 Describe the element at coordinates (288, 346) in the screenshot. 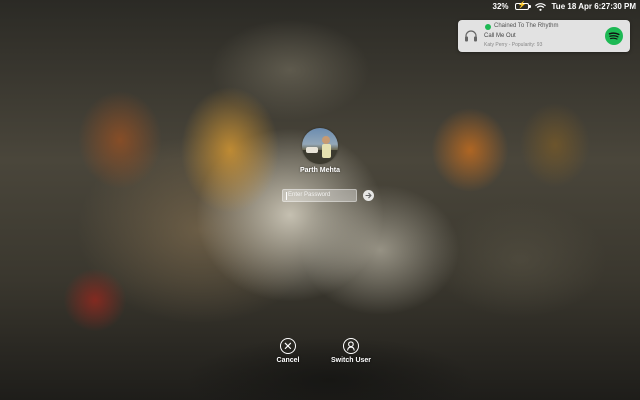

I see `close-icon` at that location.